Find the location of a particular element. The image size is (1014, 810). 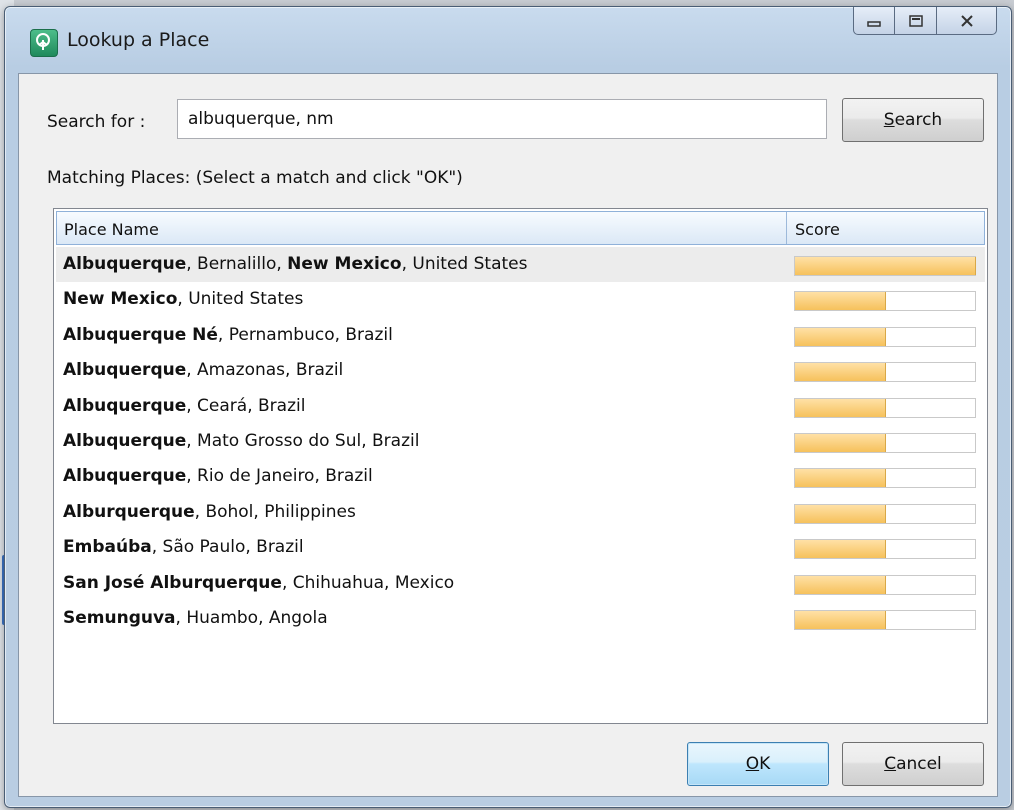

place-name-emphasis: Embaúba is located at coordinates (107, 547).